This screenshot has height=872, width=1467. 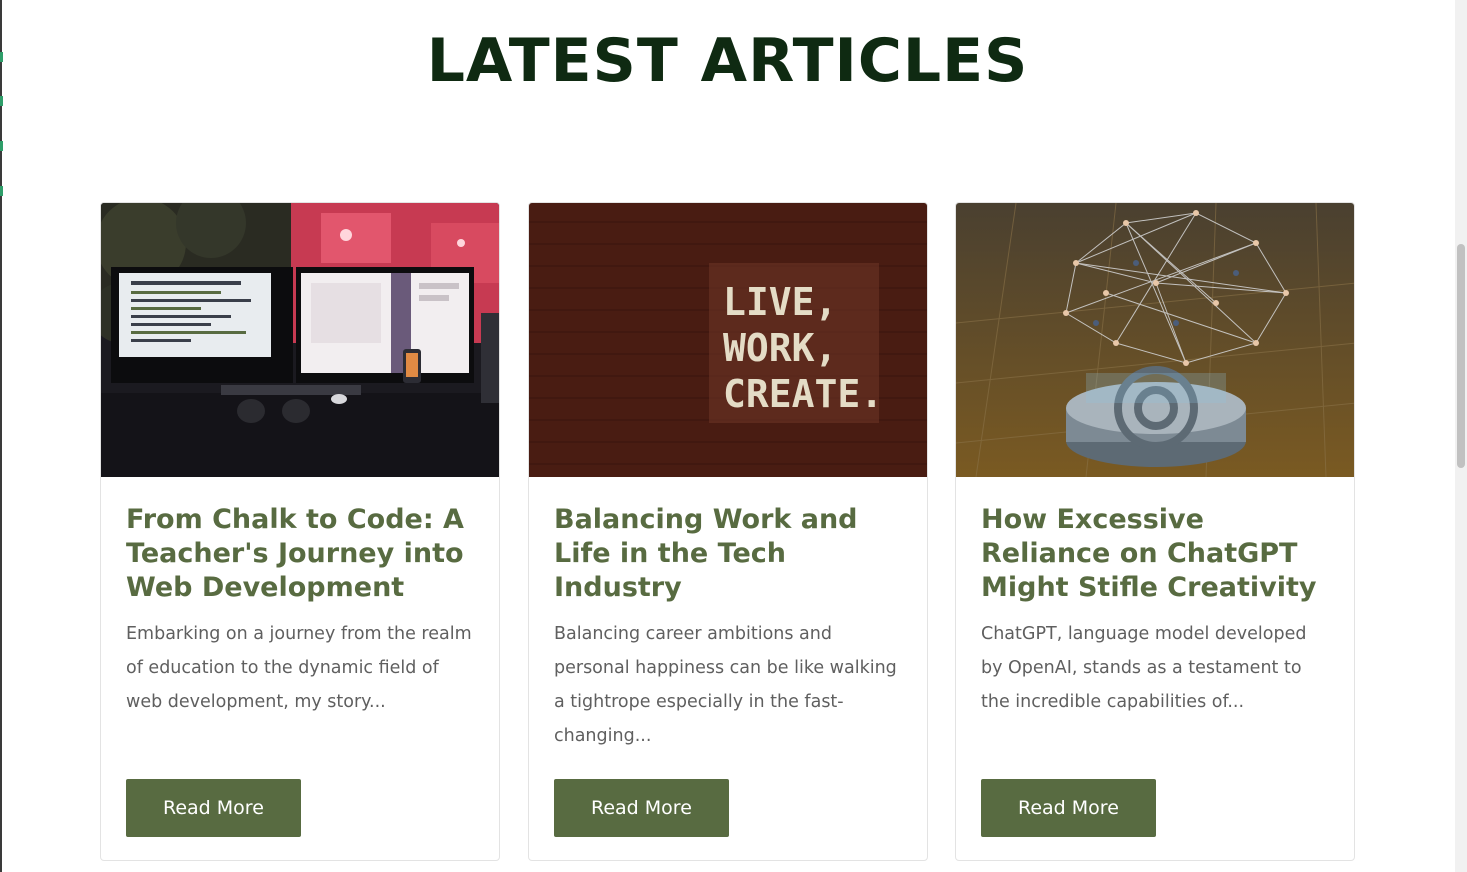 I want to click on scrollbar-thumb, so click(x=1461, y=356).